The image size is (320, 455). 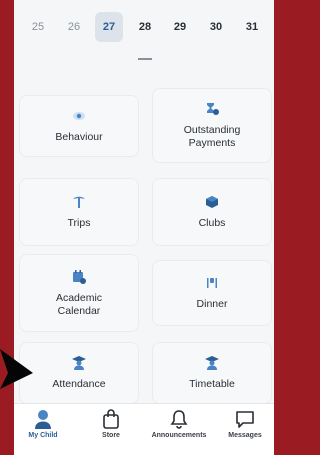 What do you see at coordinates (212, 212) in the screenshot?
I see `clubs-card: Clubs` at bounding box center [212, 212].